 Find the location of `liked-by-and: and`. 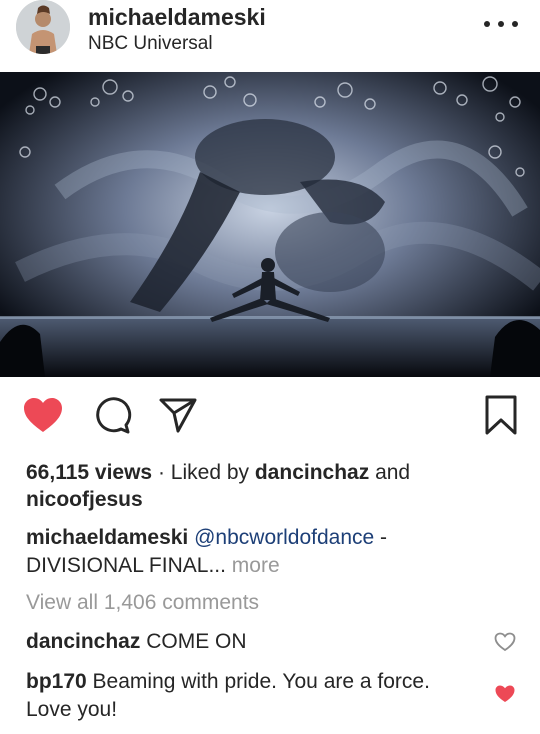

liked-by-and: and is located at coordinates (390, 472).